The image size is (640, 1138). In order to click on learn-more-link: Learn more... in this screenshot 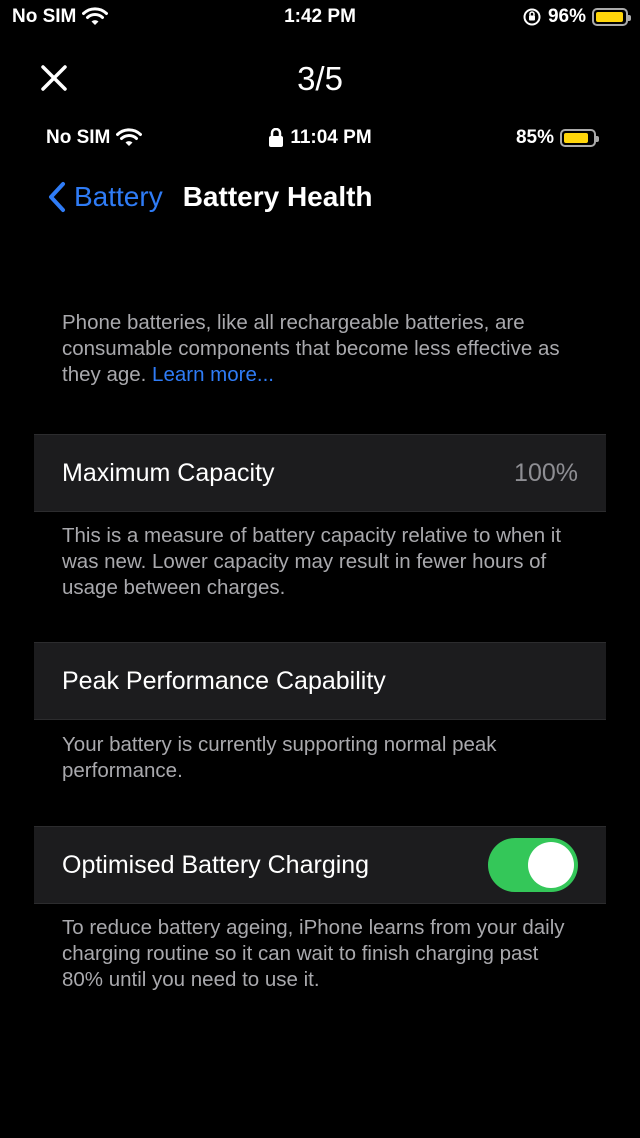, I will do `click(213, 374)`.